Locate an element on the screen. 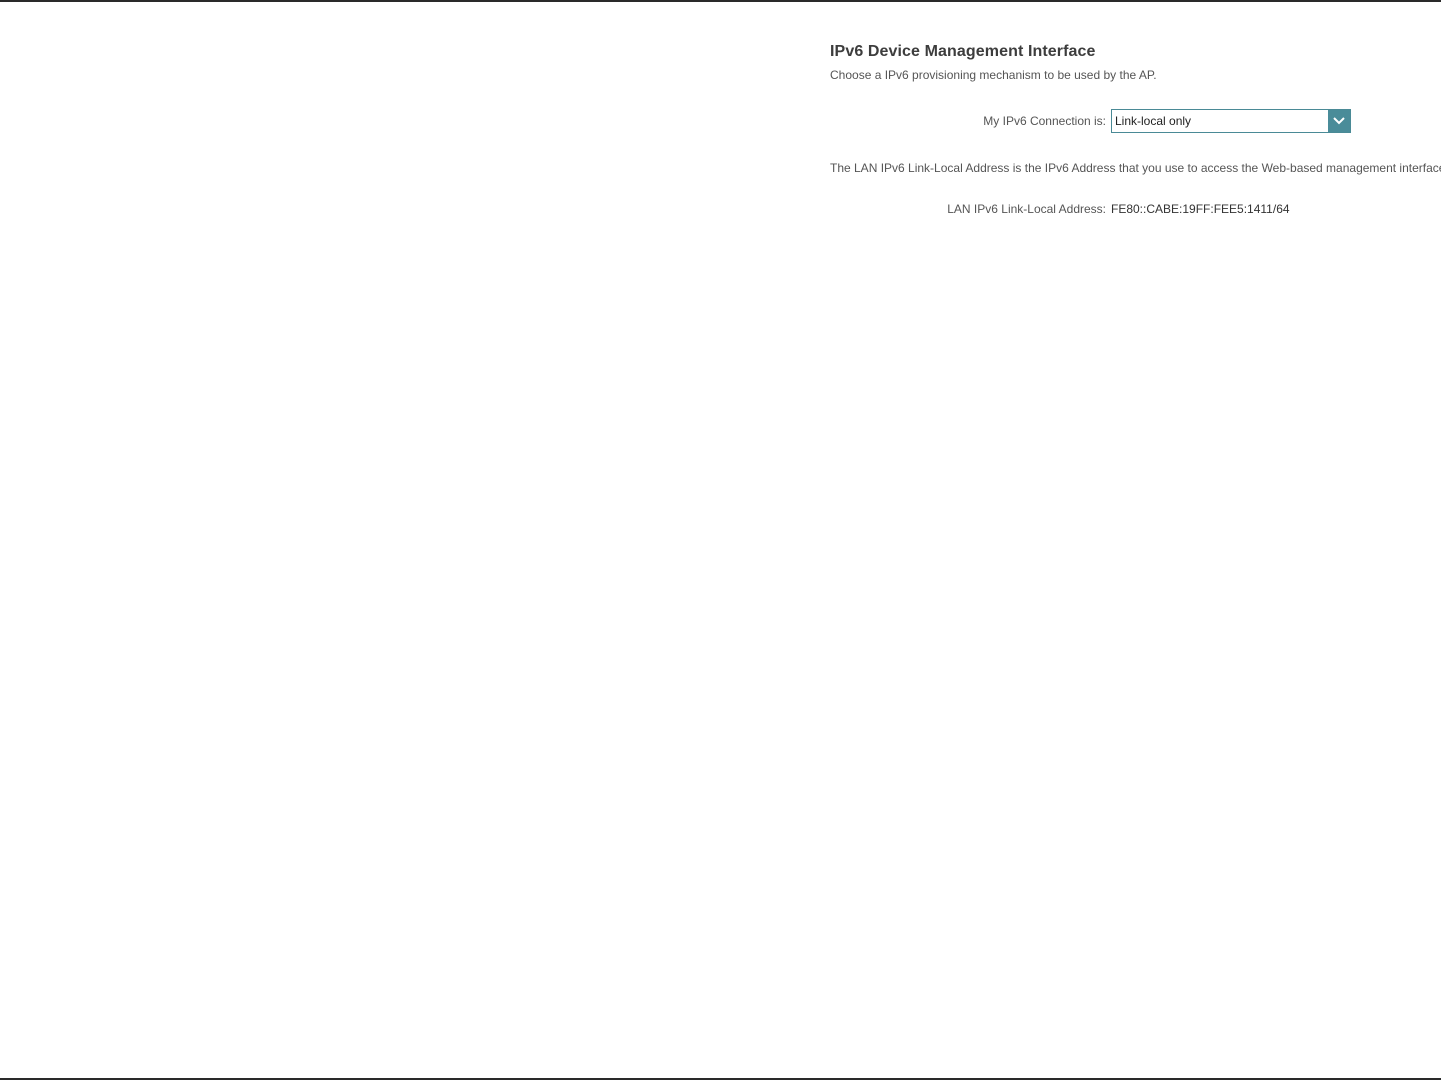  link-local-address-label: LAN IPv6 Link-Local Address: is located at coordinates (1026, 209).